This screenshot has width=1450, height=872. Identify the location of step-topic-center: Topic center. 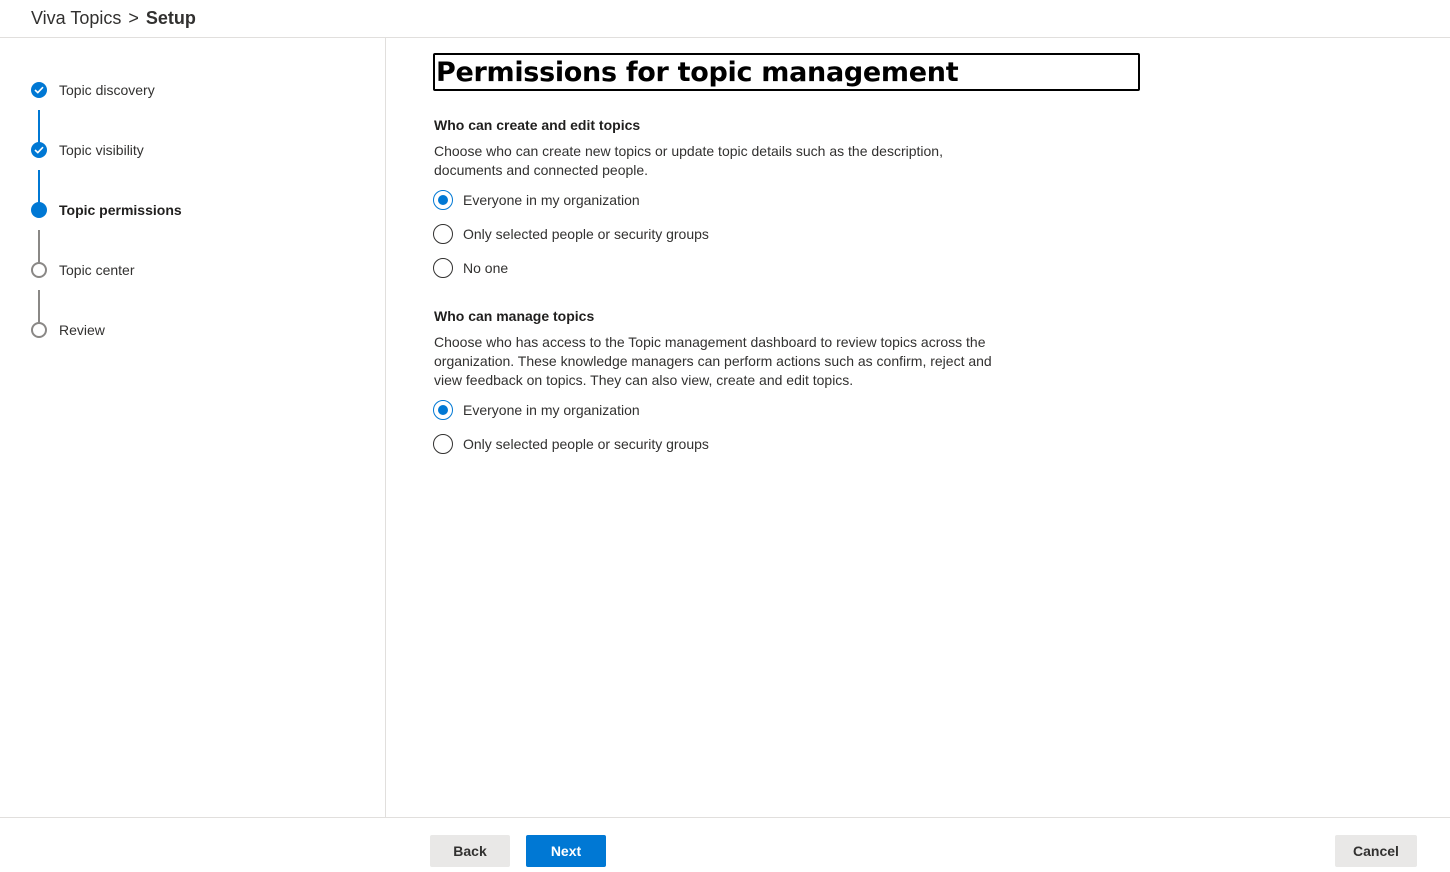
(82, 270).